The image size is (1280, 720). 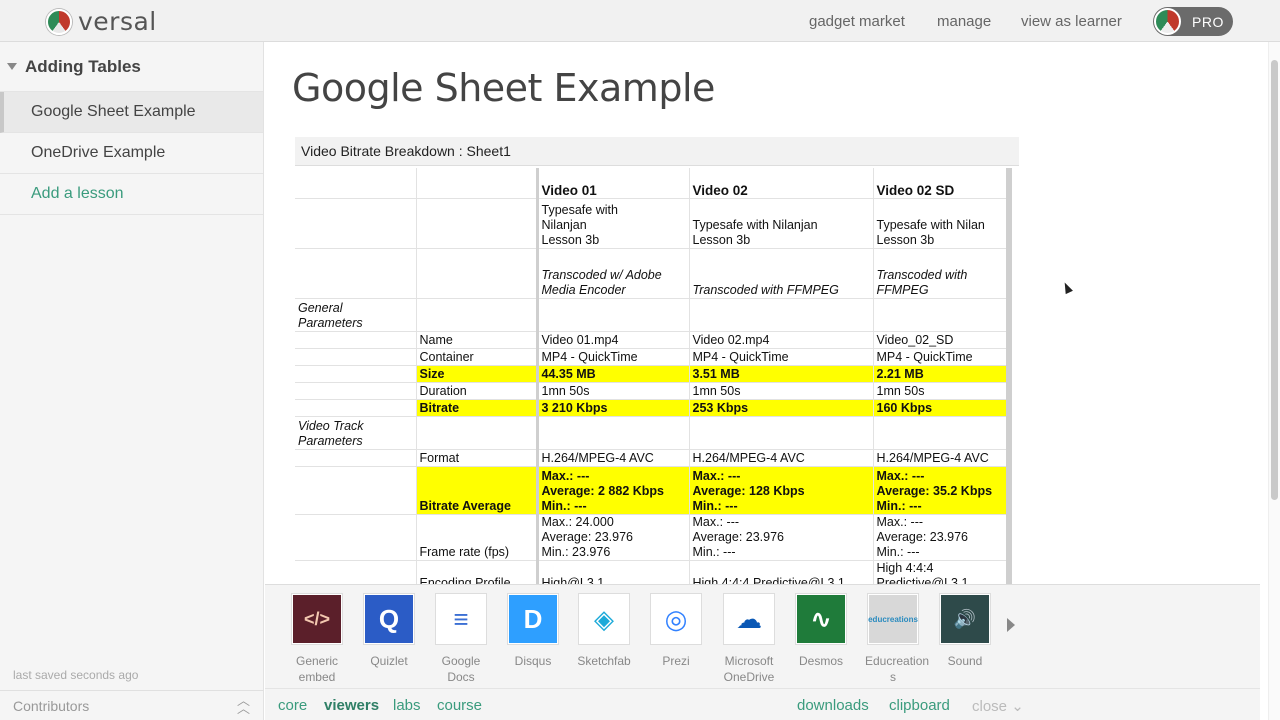 What do you see at coordinates (407, 705) in the screenshot?
I see `tab-labs: labs` at bounding box center [407, 705].